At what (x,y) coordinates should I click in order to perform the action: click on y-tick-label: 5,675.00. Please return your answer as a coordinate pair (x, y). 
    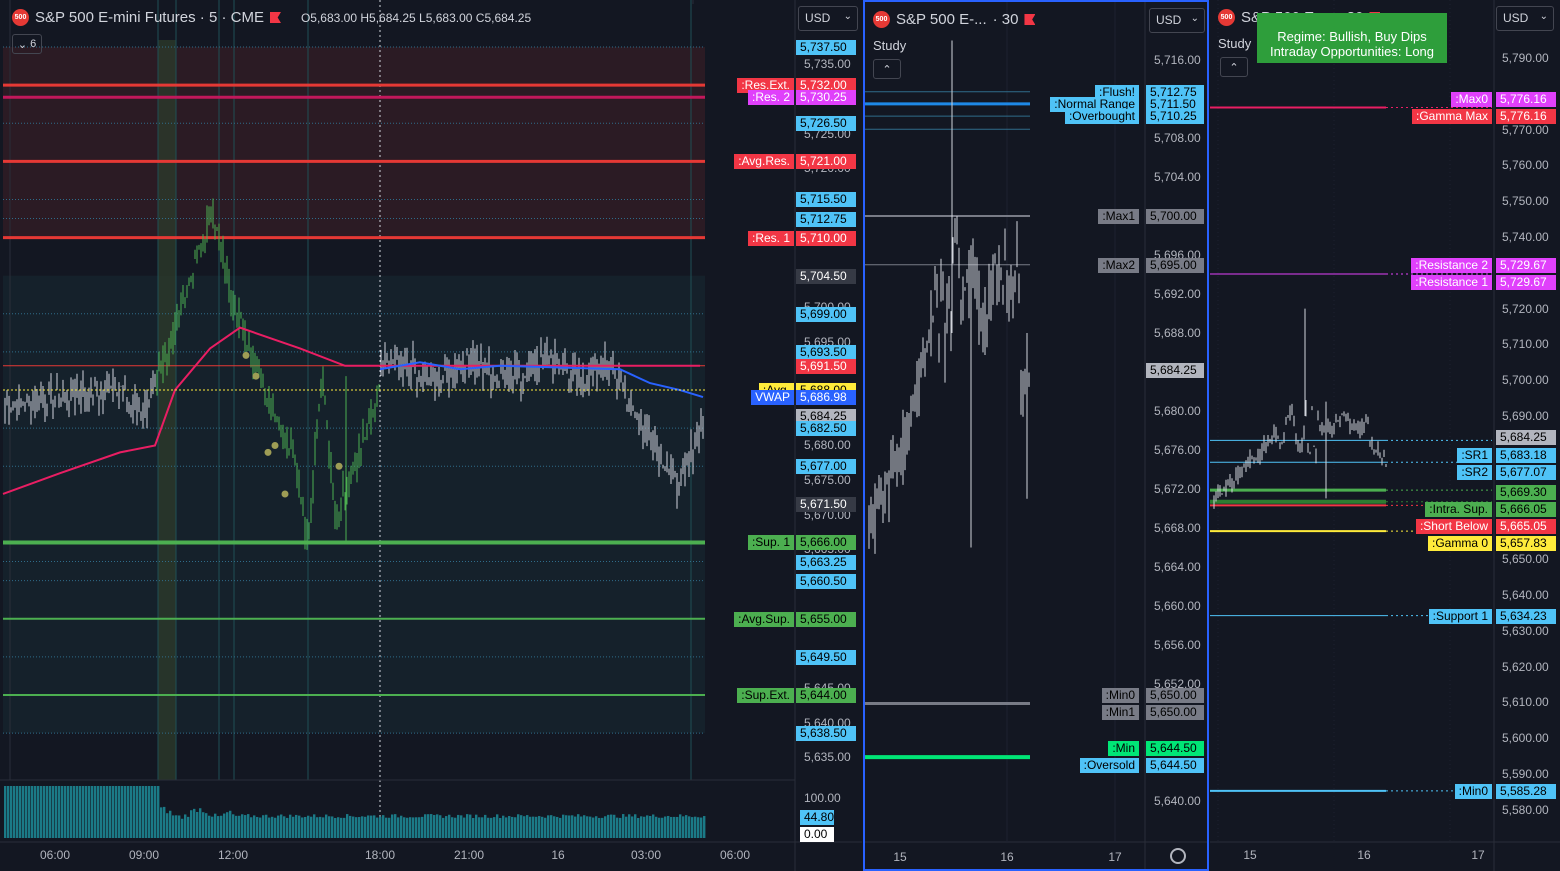
    Looking at the image, I should click on (827, 480).